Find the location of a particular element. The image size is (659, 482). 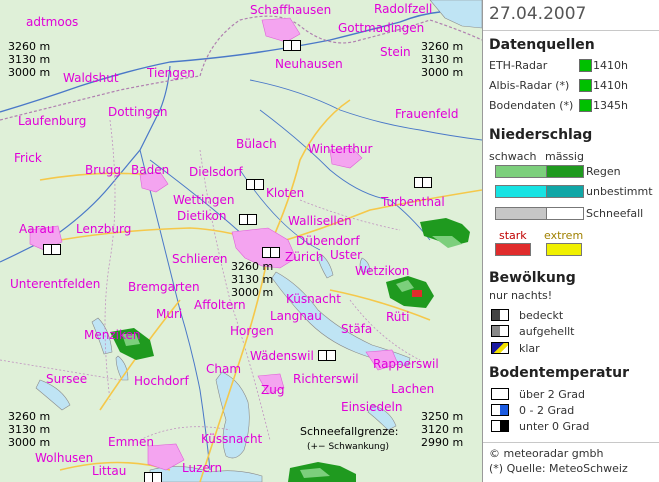

place-laufenburg: Laufenburg is located at coordinates (52, 121).